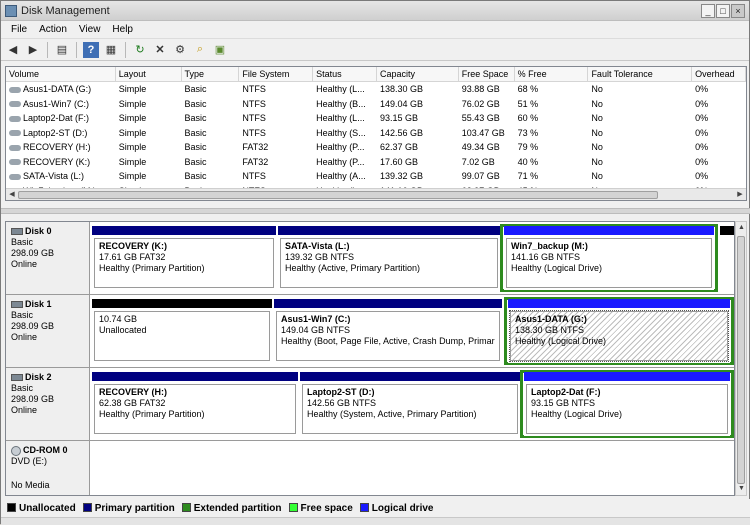 This screenshot has height=525, width=750. Describe the element at coordinates (375, 211) in the screenshot. I see `pane-splitter` at that location.